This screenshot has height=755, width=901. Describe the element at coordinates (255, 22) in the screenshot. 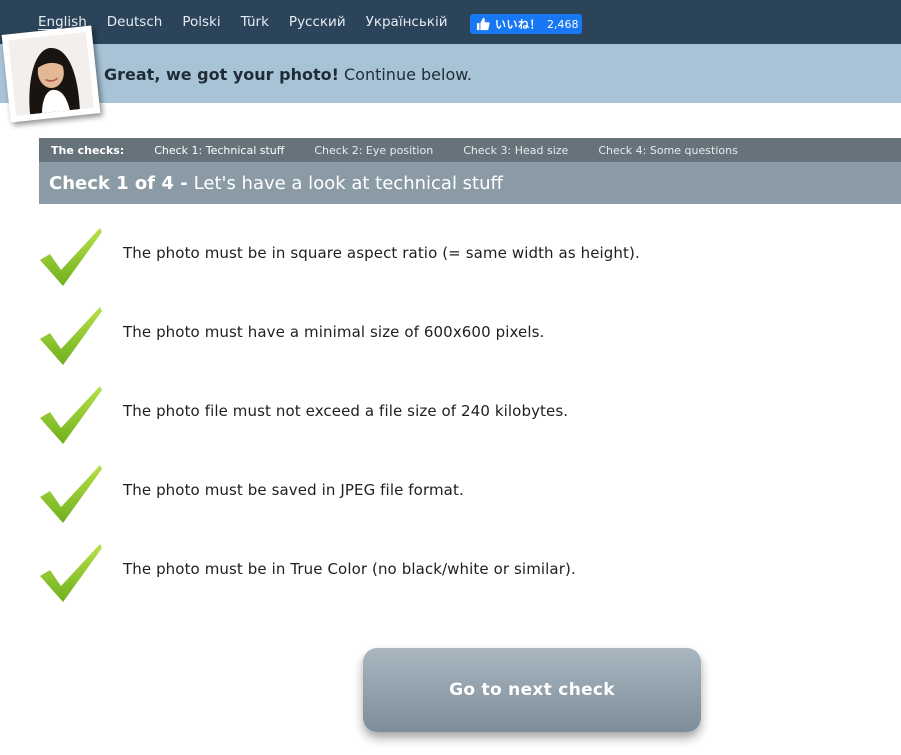

I see `lang-turk: Türk` at that location.